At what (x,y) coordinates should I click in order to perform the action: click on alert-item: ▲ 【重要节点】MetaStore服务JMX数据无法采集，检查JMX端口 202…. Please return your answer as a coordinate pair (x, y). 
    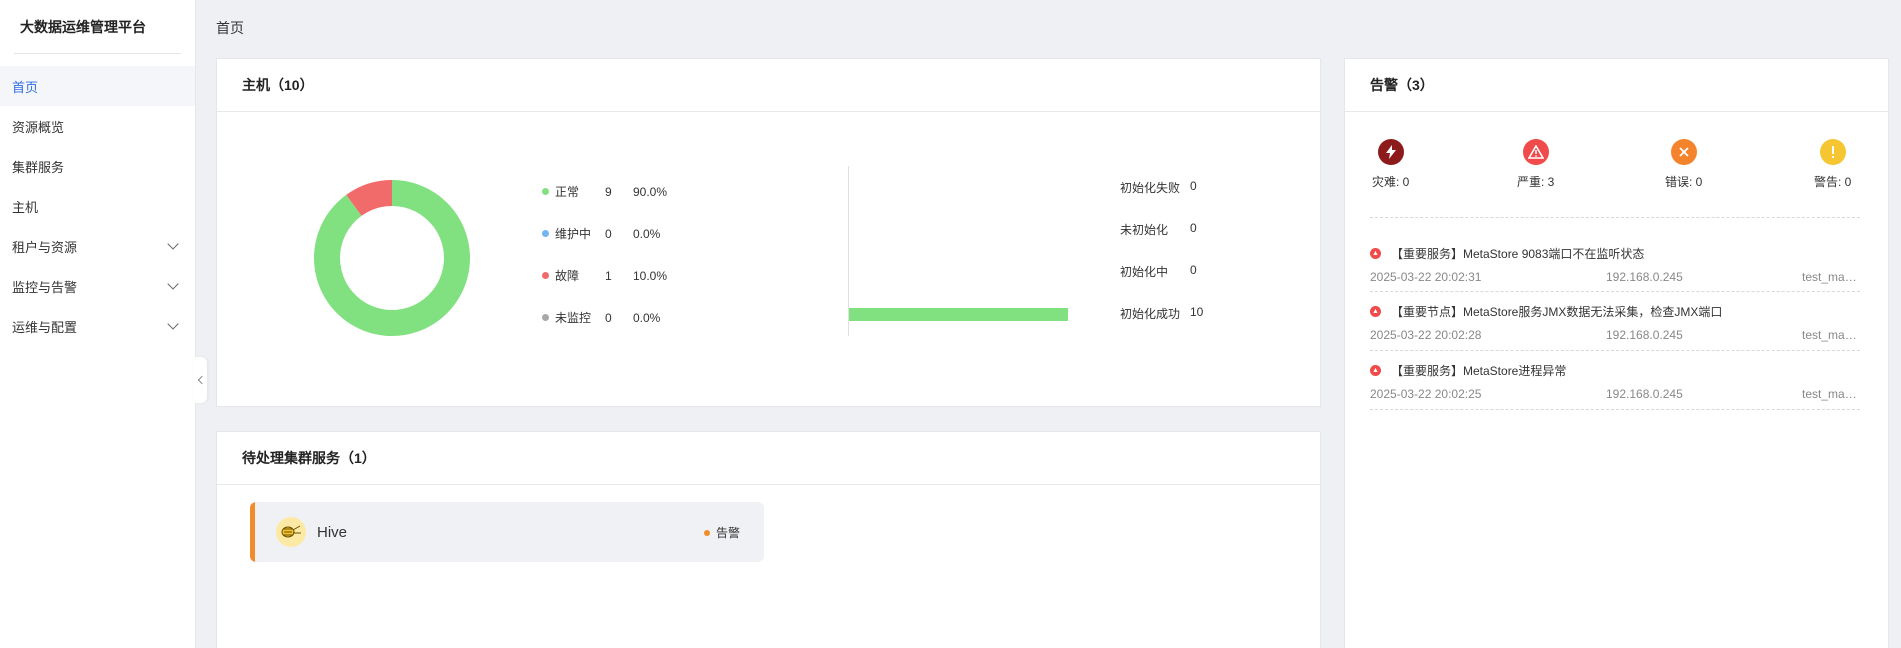
    Looking at the image, I should click on (1615, 323).